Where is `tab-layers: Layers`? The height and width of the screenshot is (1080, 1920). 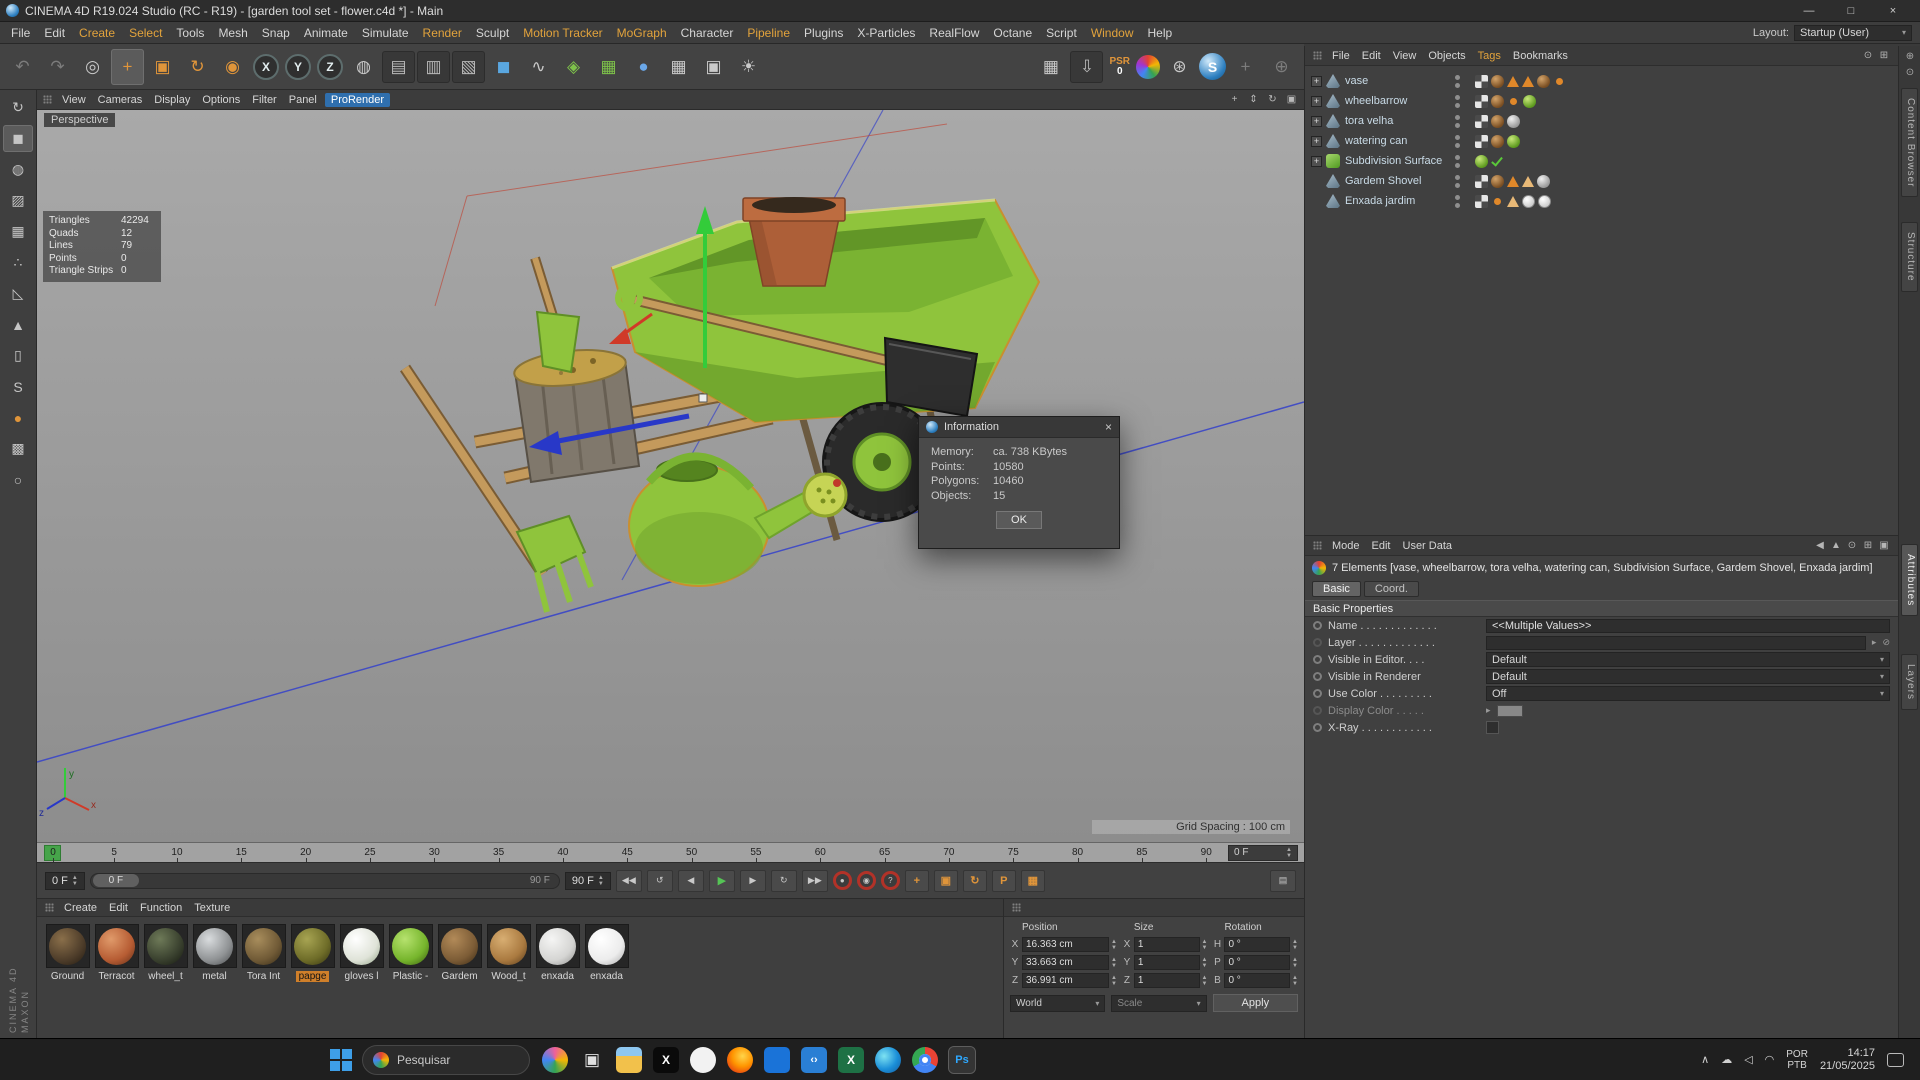 tab-layers: Layers is located at coordinates (1909, 682).